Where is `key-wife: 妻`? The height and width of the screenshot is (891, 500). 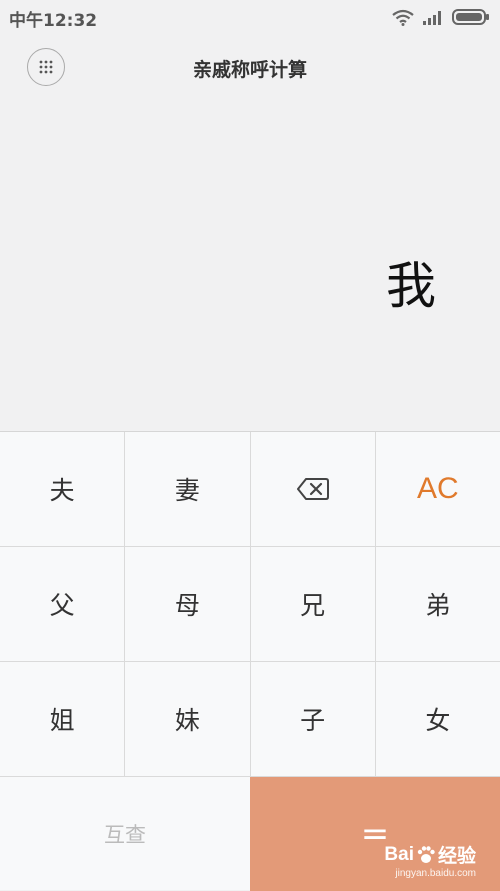
key-wife: 妻 is located at coordinates (188, 489).